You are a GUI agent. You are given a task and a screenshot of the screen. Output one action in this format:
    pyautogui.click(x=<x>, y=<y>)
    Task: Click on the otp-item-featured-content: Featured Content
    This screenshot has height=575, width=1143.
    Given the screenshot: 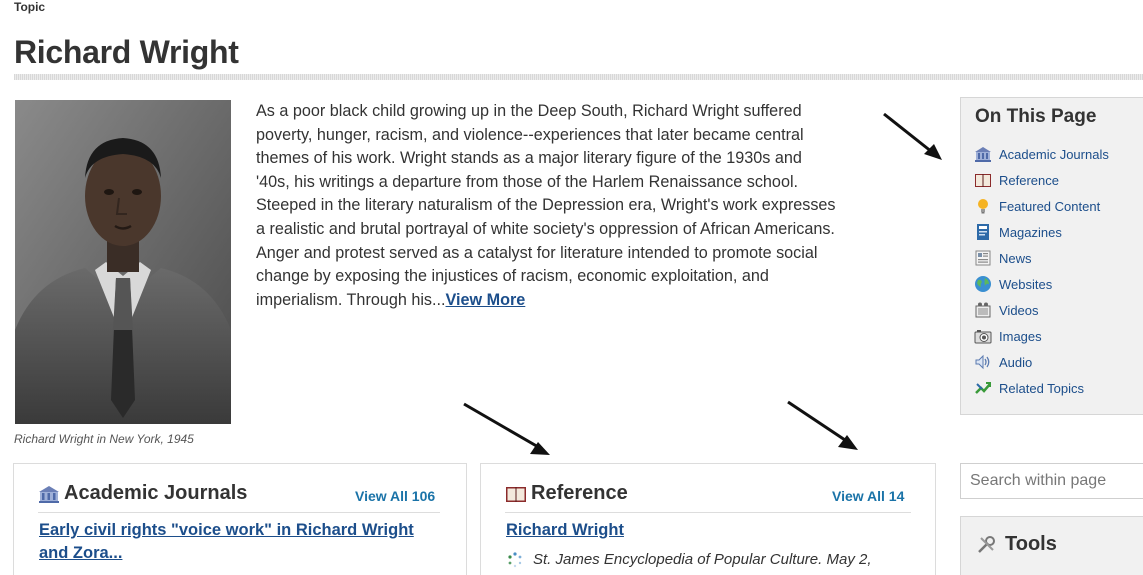 What is the action you would take?
    pyautogui.click(x=1041, y=206)
    